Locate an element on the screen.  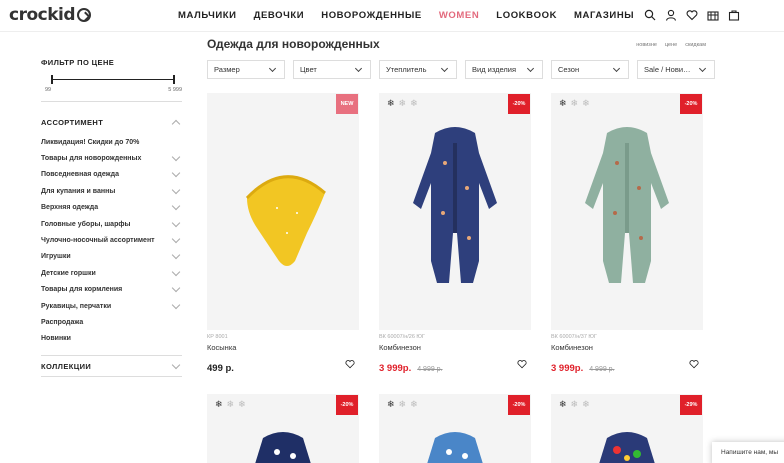
jumpsuit-image is located at coordinates (455, 205).